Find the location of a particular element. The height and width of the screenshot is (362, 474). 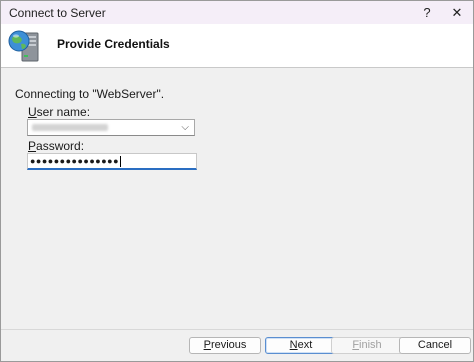

finish-label: inish is located at coordinates (370, 345).